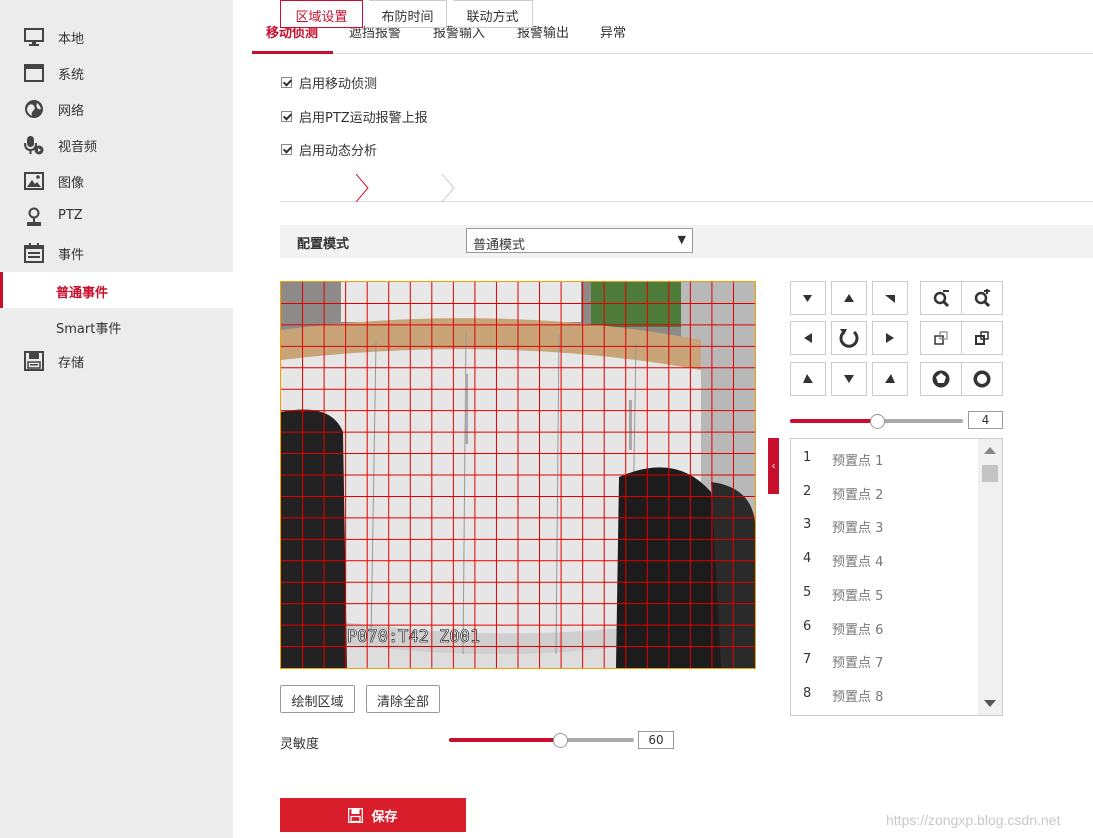 This screenshot has width=1093, height=838. I want to click on enable-dynamic-analysis-checkbox: 启用动态分析, so click(329, 149).